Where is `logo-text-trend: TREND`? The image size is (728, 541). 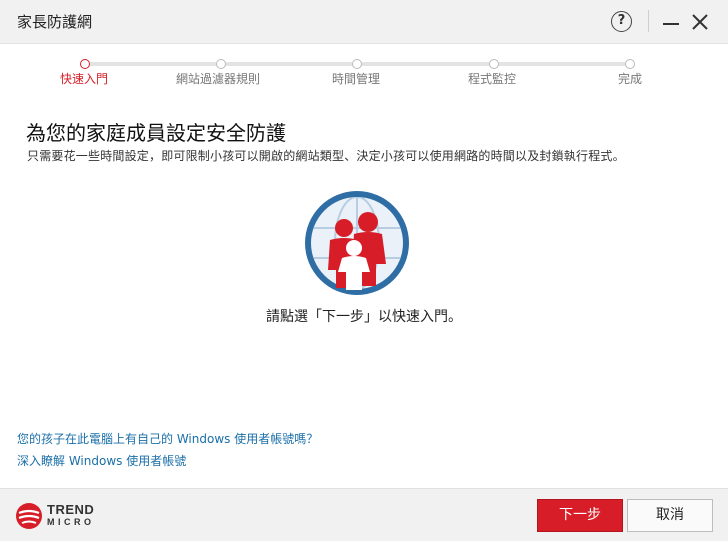
logo-text-trend: TREND is located at coordinates (71, 509).